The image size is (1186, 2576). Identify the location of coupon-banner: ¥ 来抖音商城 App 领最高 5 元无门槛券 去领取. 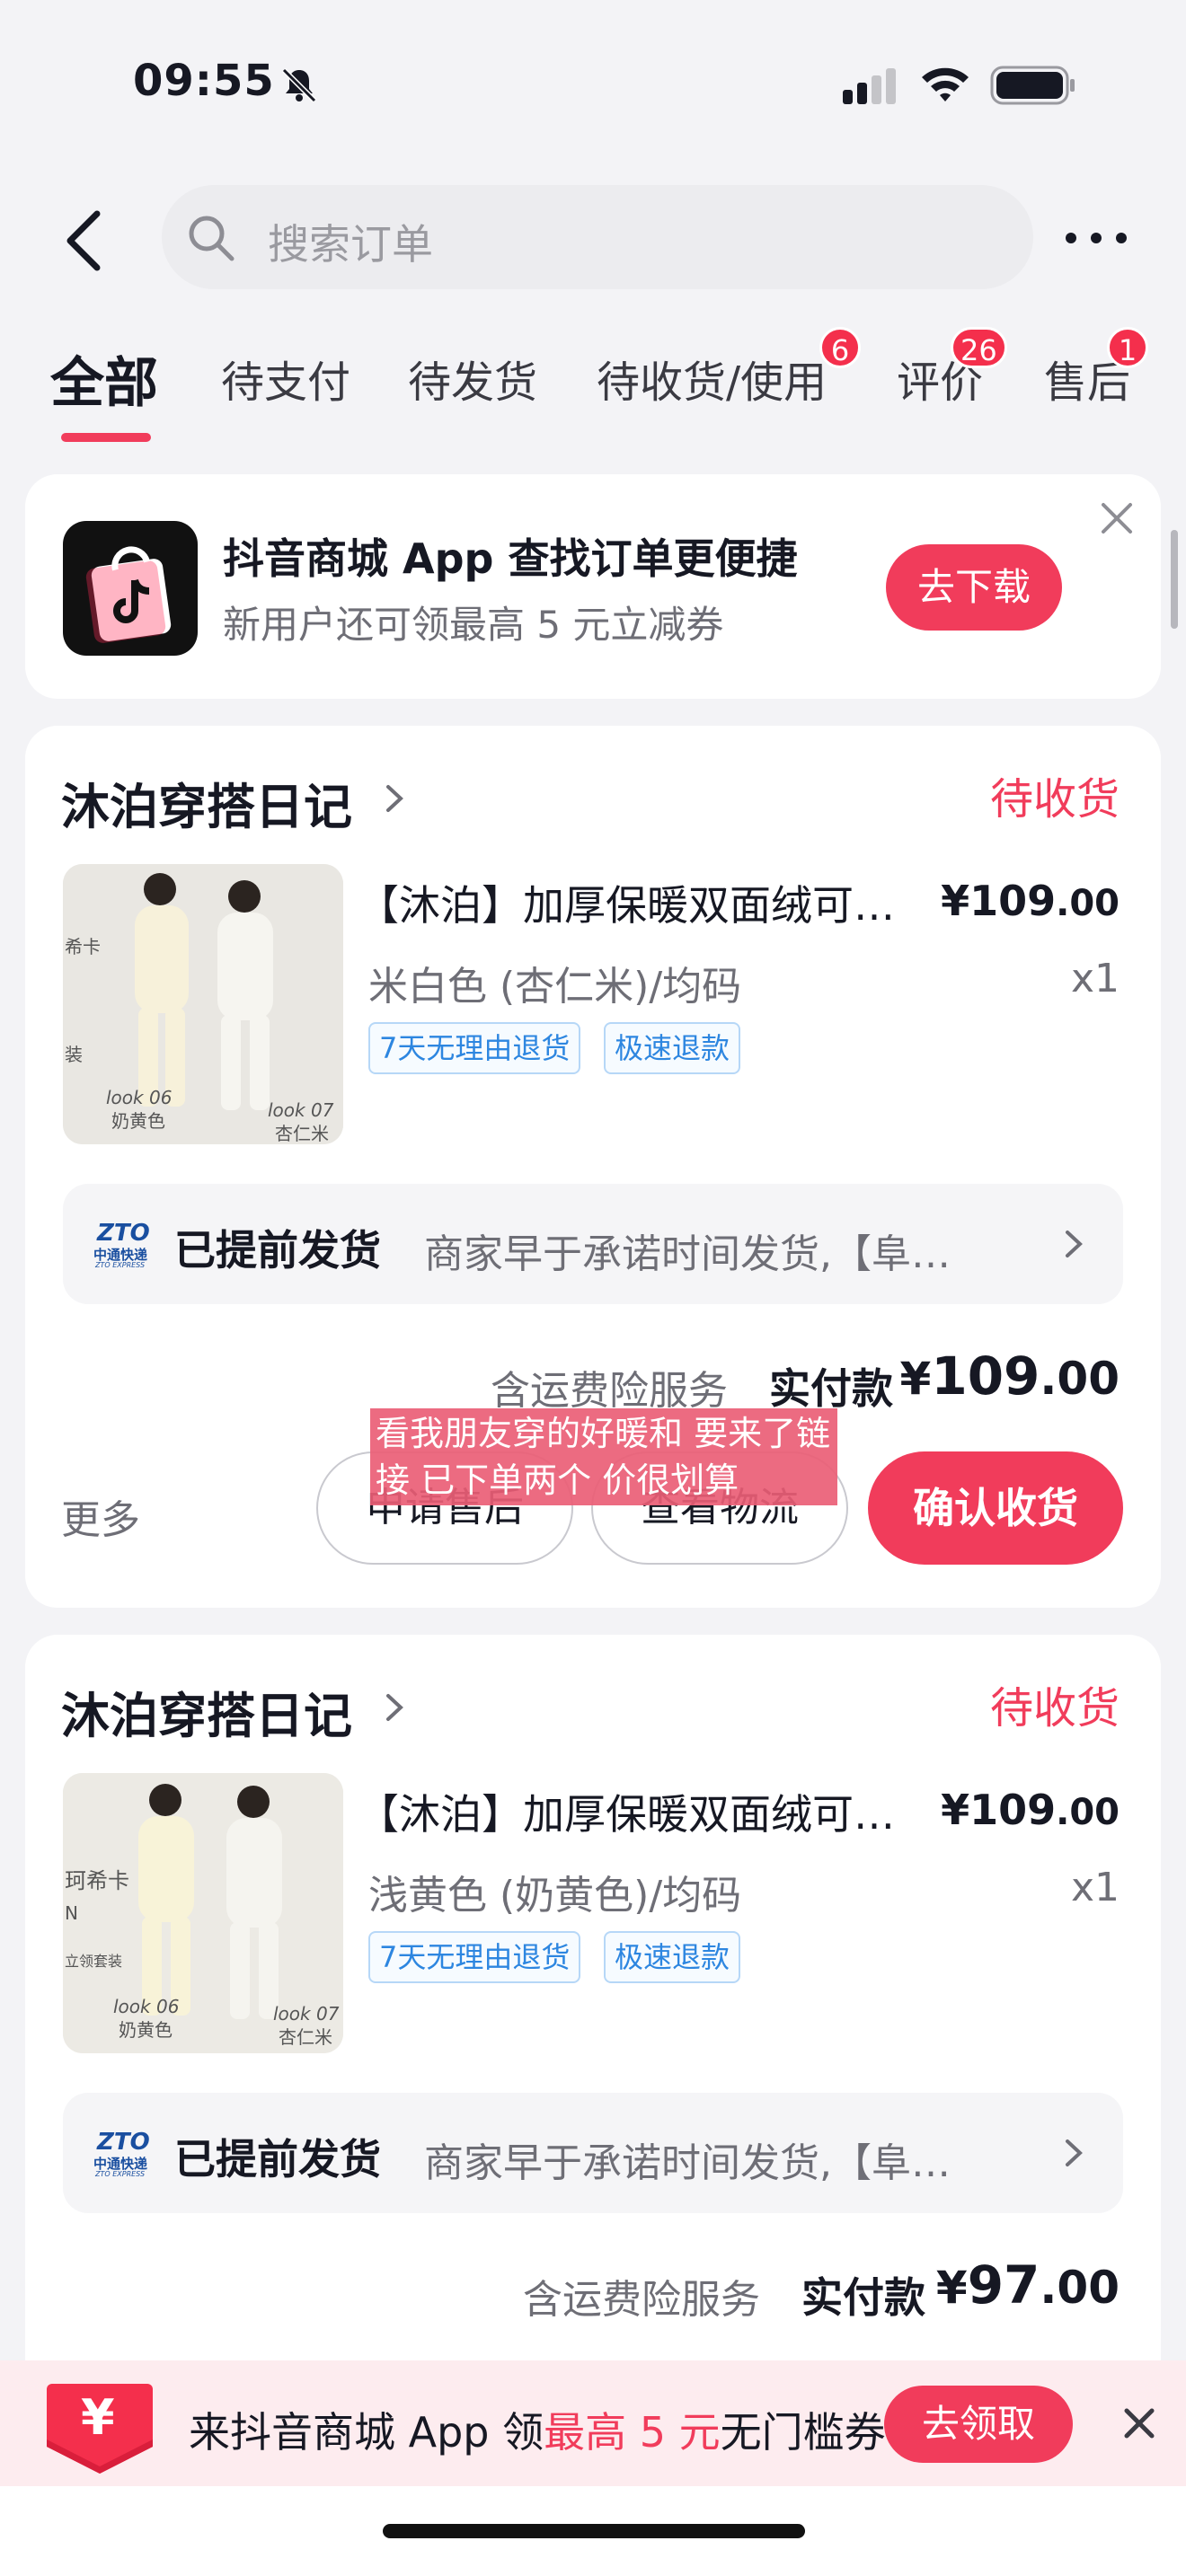
(593, 2423).